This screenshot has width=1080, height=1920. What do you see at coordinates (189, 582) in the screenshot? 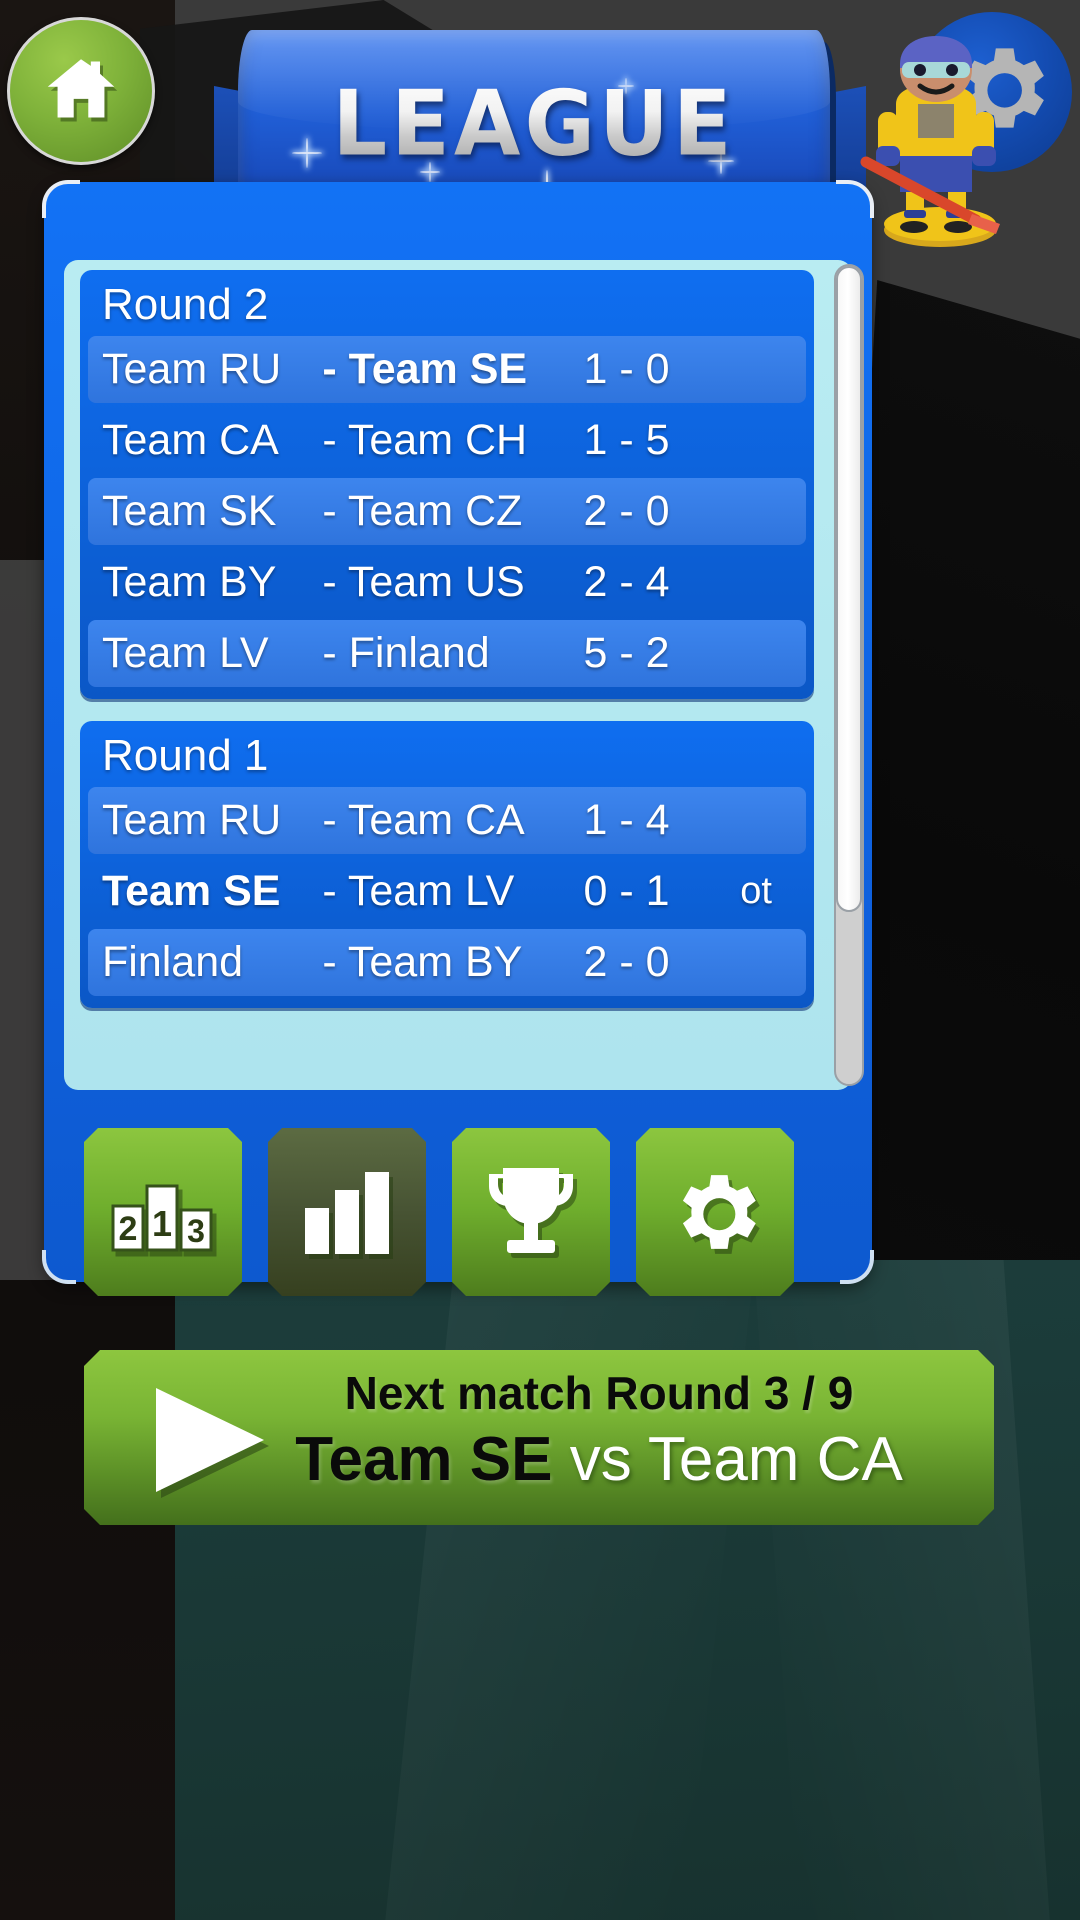
I see `match-home-team: Team BY` at bounding box center [189, 582].